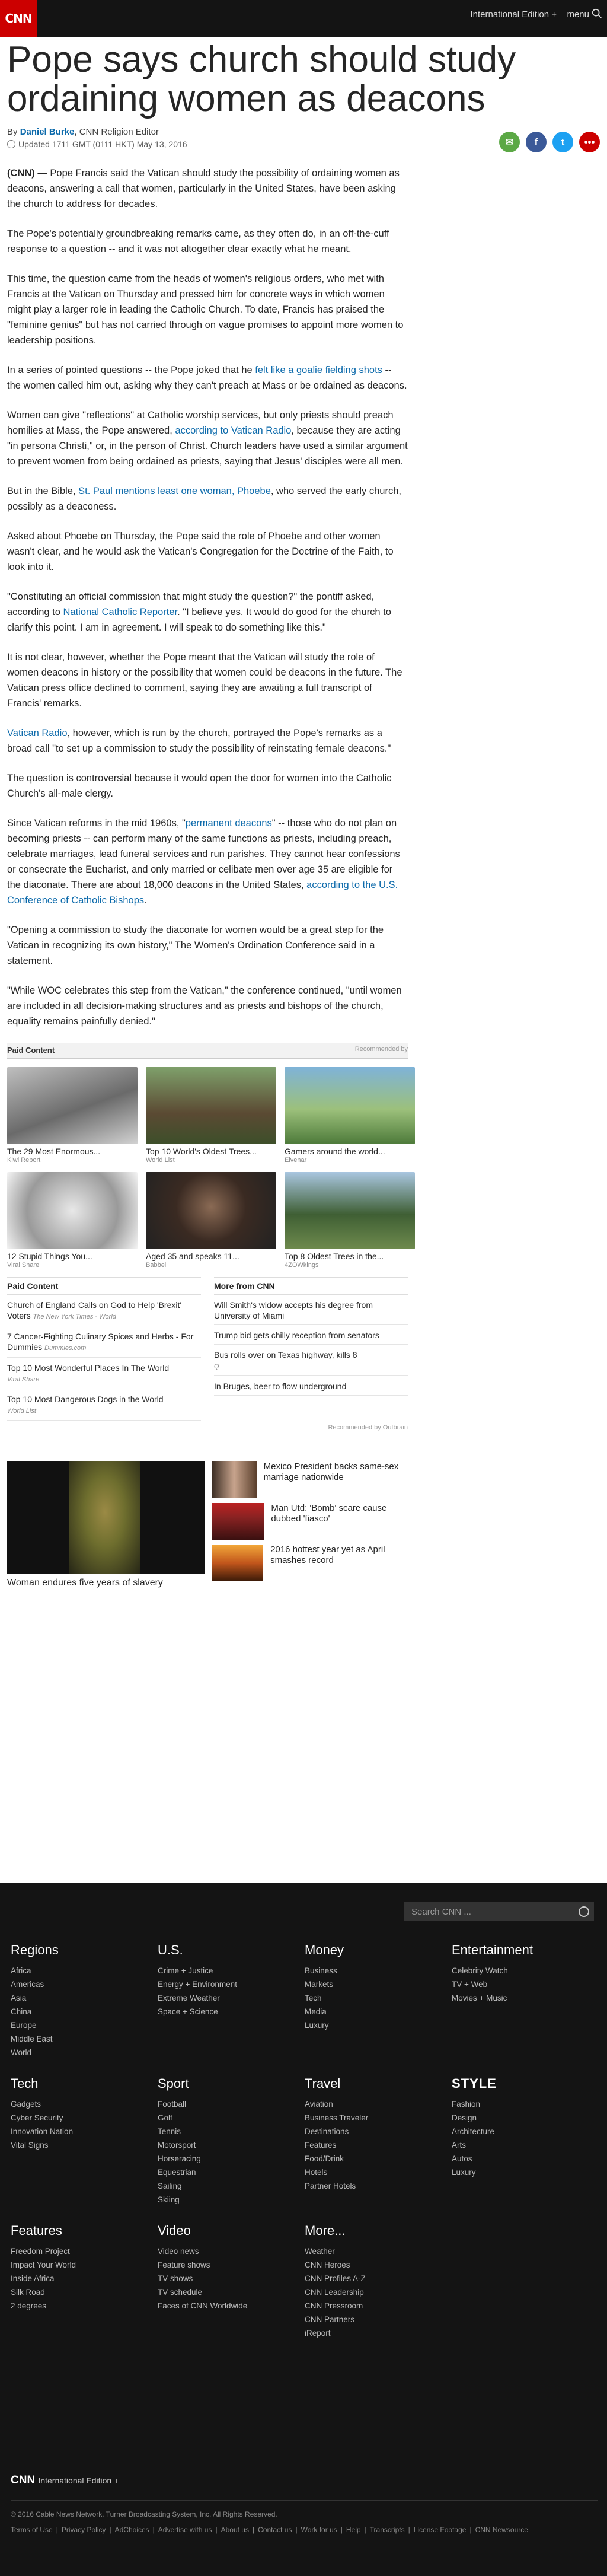 The height and width of the screenshot is (2576, 607). What do you see at coordinates (378, 2333) in the screenshot?
I see `footer-link: iReport` at bounding box center [378, 2333].